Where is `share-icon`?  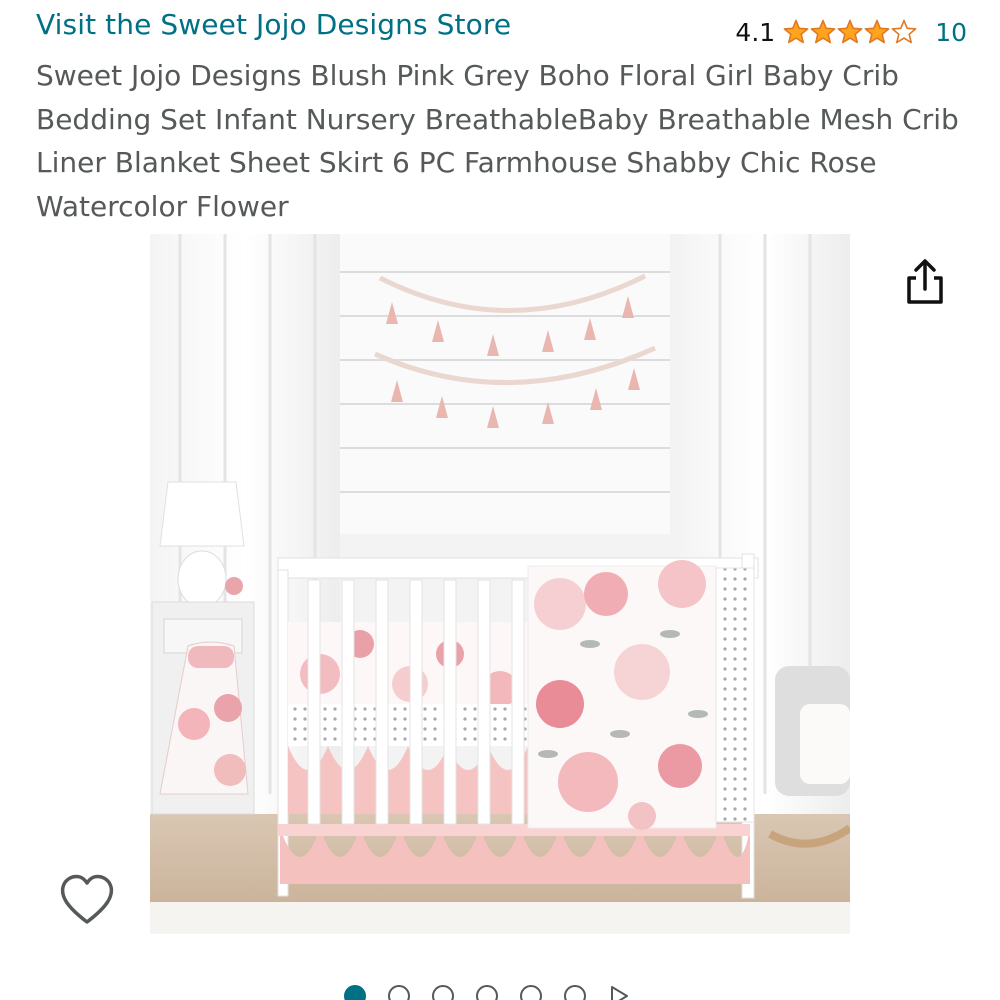
share-icon is located at coordinates (925, 281).